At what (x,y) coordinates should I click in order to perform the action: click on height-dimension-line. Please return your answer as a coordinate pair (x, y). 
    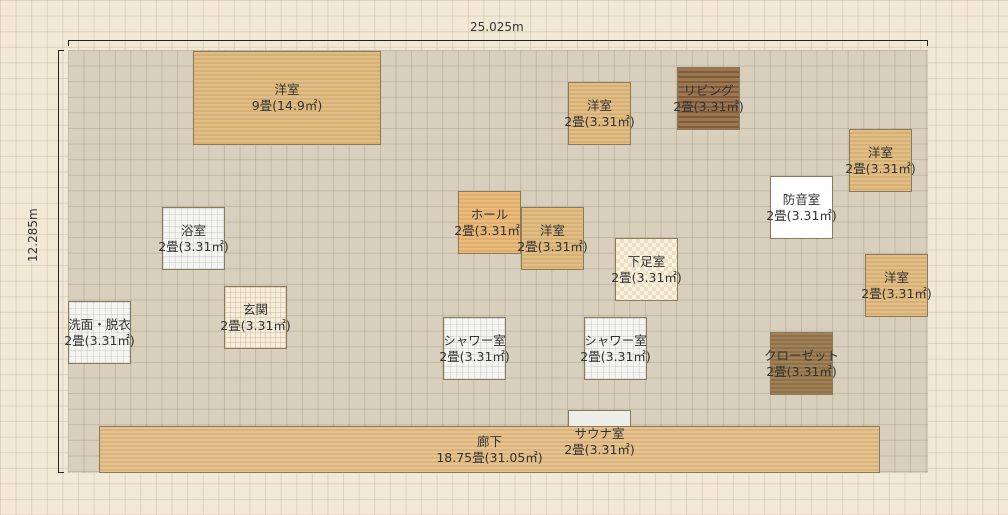
    Looking at the image, I should click on (61, 261).